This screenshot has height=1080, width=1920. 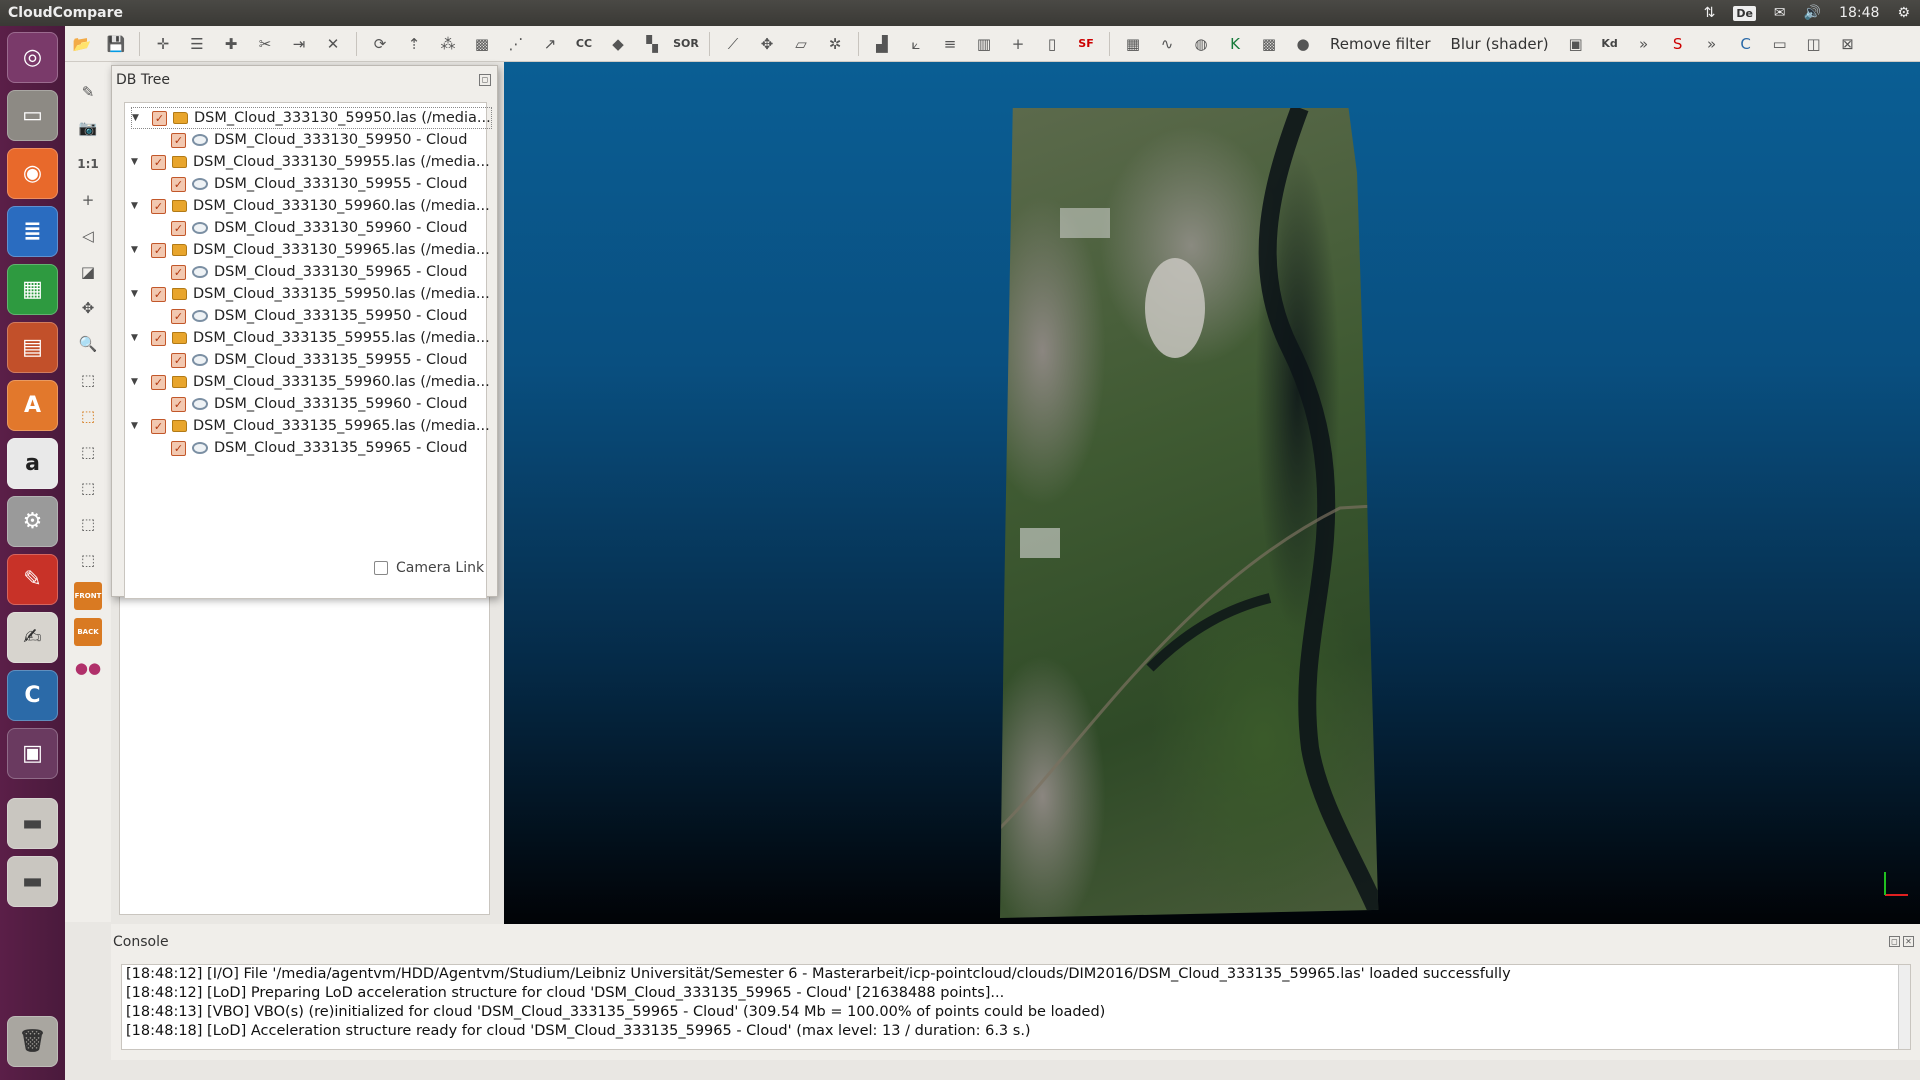 I want to click on text-editor-icon: ✍, so click(x=32, y=637).